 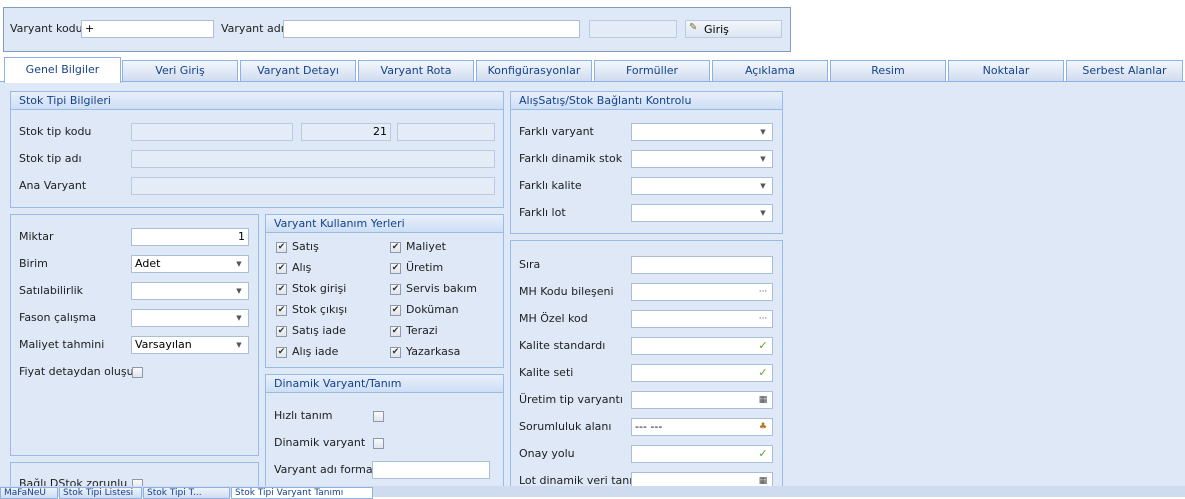 What do you see at coordinates (534, 70) in the screenshot?
I see `tab-konfigurasyonlar: Konfigürasyonlar` at bounding box center [534, 70].